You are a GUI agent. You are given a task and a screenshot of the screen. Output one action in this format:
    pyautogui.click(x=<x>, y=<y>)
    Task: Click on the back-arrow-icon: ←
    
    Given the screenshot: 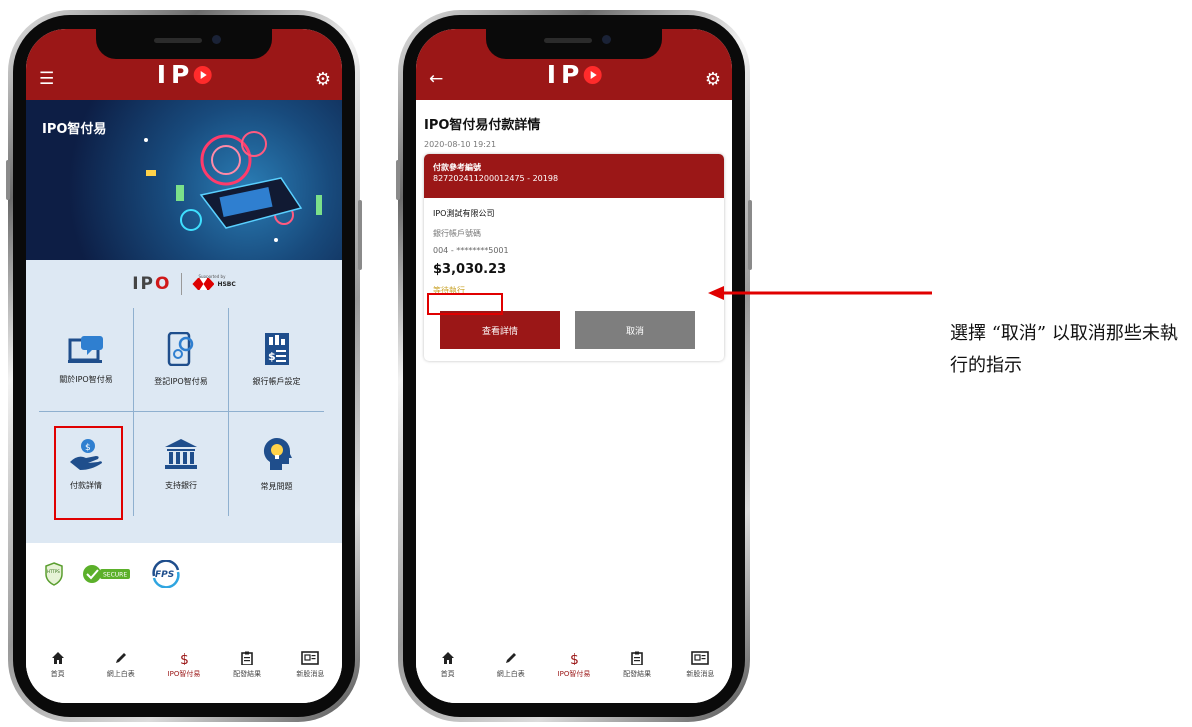 What is the action you would take?
    pyautogui.click(x=436, y=79)
    